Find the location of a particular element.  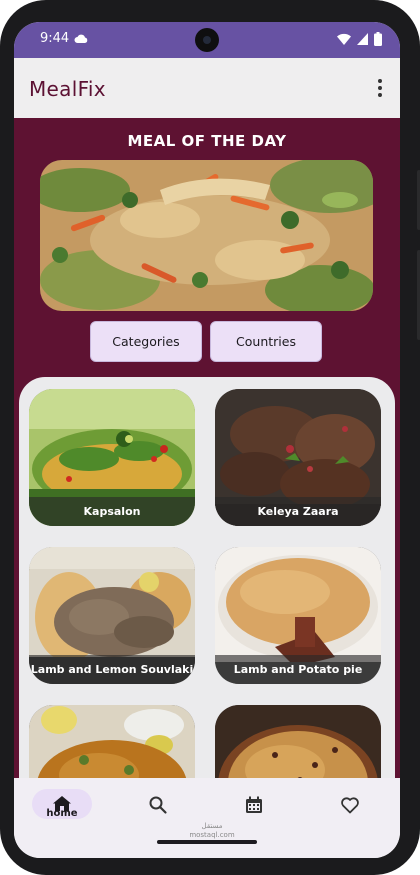

meal-of-the-day-image is located at coordinates (206, 235).